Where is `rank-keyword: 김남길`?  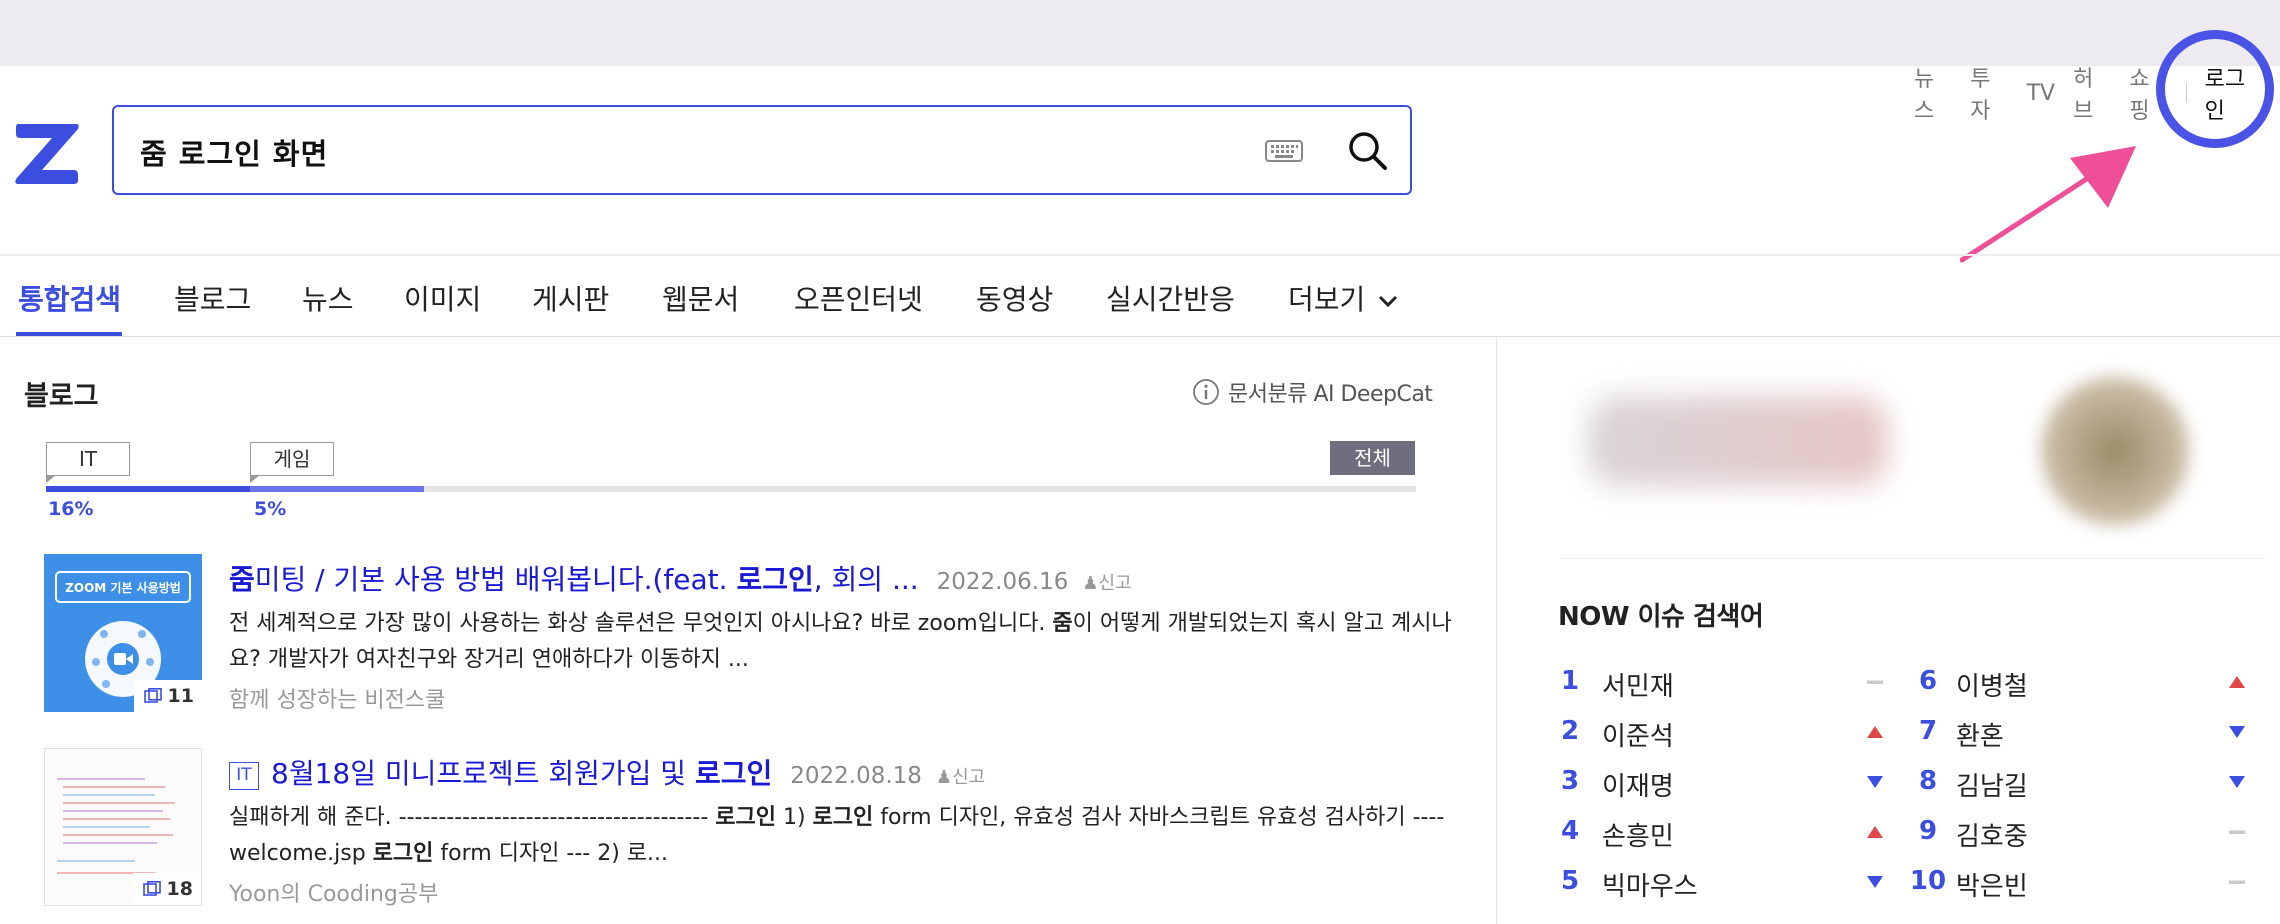
rank-keyword: 김남길 is located at coordinates (1992, 787).